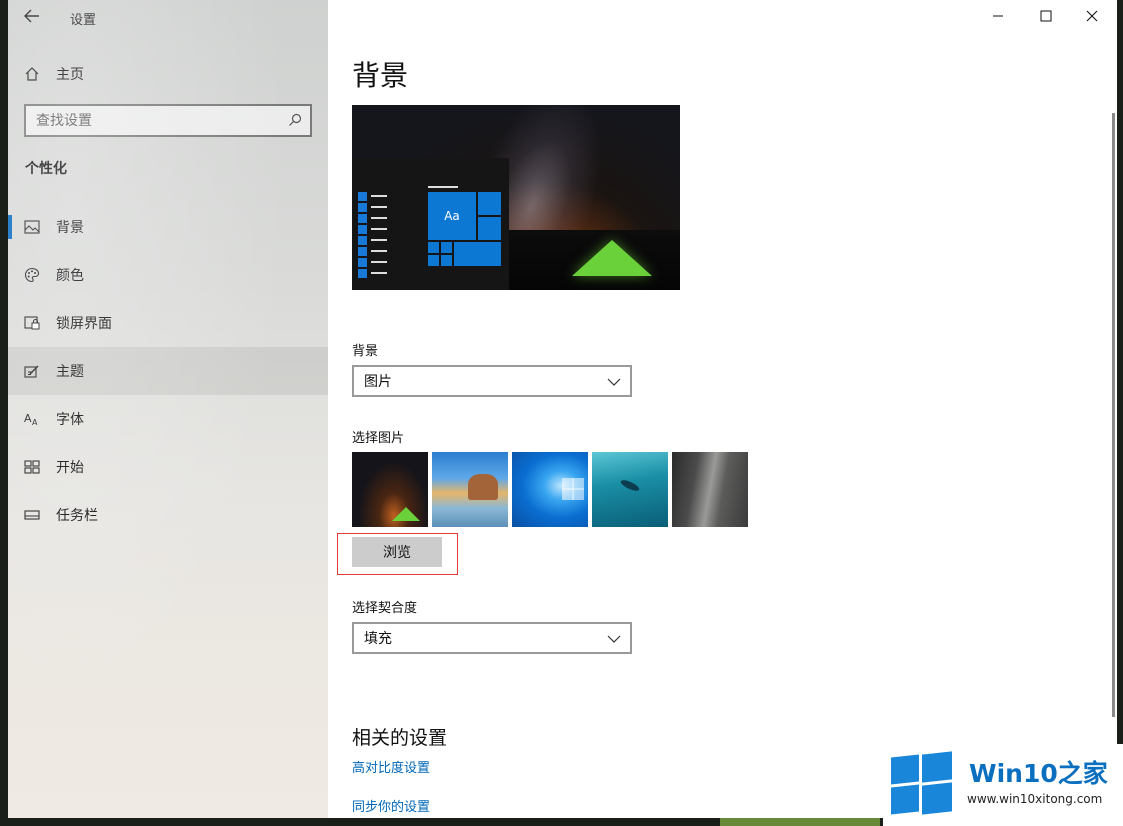 The image size is (1123, 826). Describe the element at coordinates (70, 372) in the screenshot. I see `sidebar-item-label: 主题` at that location.